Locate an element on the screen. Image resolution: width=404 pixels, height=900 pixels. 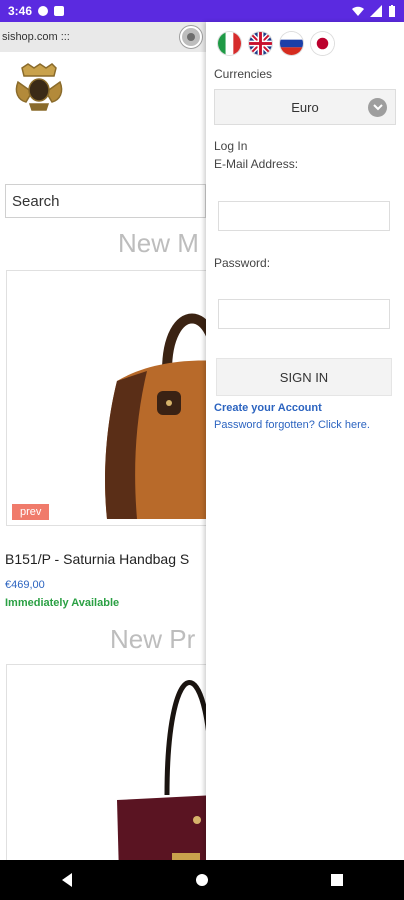
recents-square-icon is located at coordinates (336, 880).